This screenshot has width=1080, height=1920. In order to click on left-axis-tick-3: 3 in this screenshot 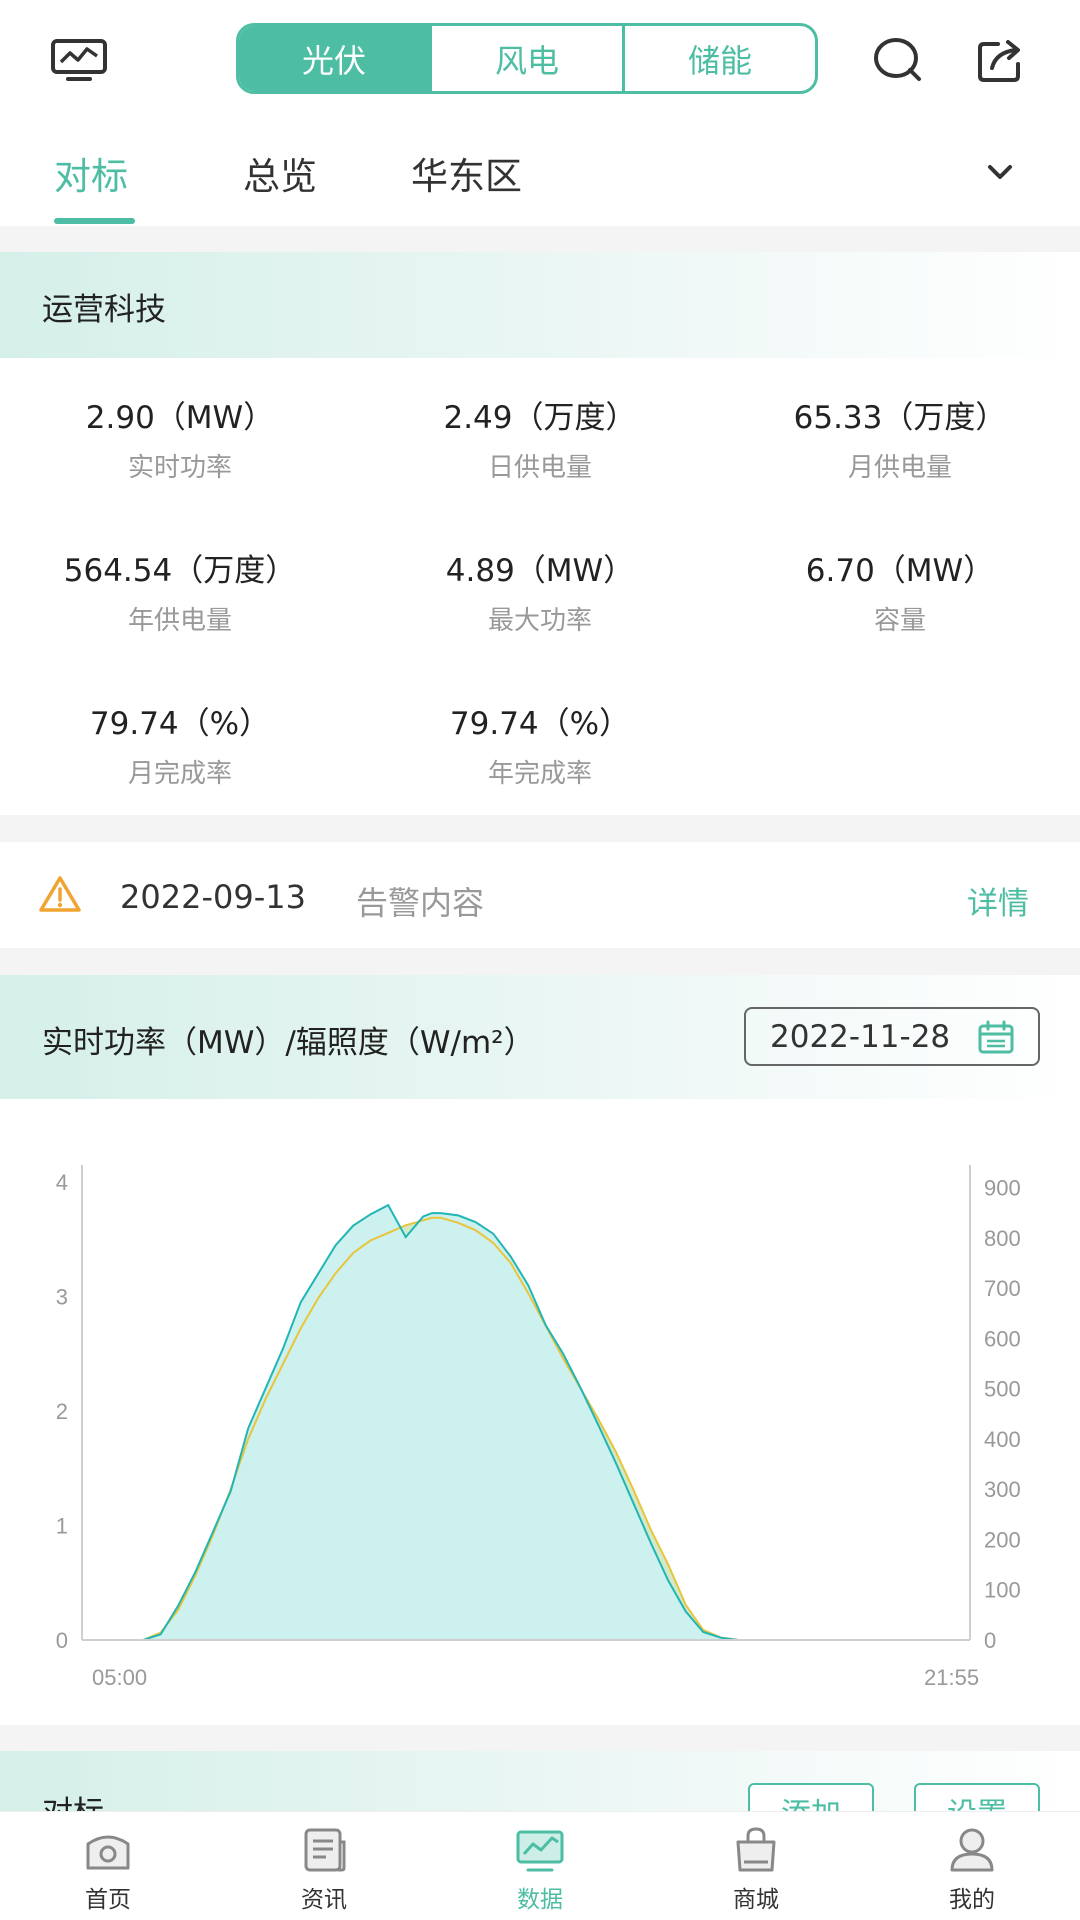, I will do `click(62, 1297)`.